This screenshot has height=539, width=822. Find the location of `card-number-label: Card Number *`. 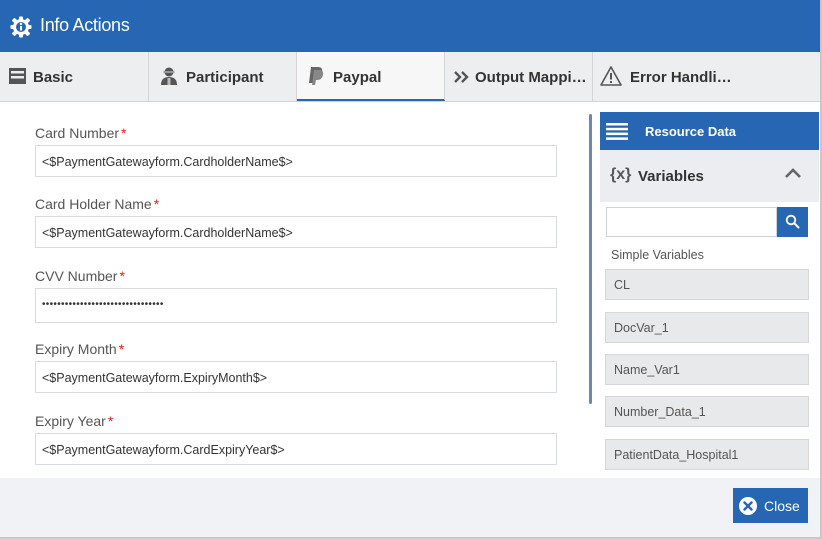

card-number-label: Card Number * is located at coordinates (80, 133).